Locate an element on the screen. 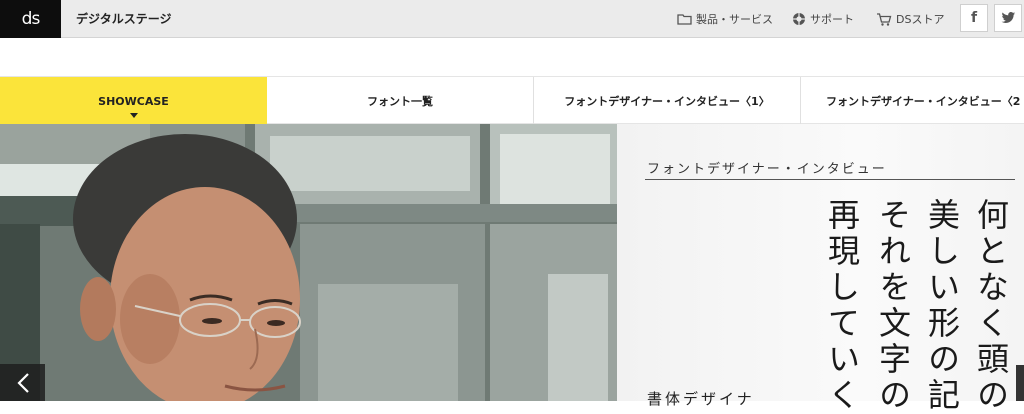  nav-font-list-label: フォント一覧 is located at coordinates (400, 101).